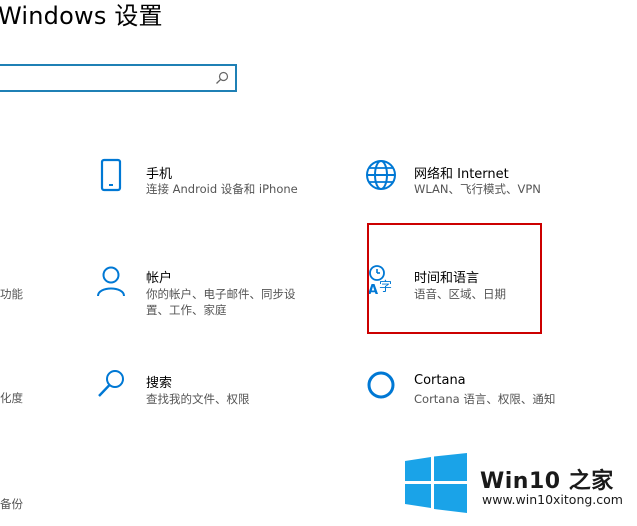  I want to click on tile-accounts: 帐户 你的帐户、电子邮件、同步设置、工作、家庭, so click(211, 292).